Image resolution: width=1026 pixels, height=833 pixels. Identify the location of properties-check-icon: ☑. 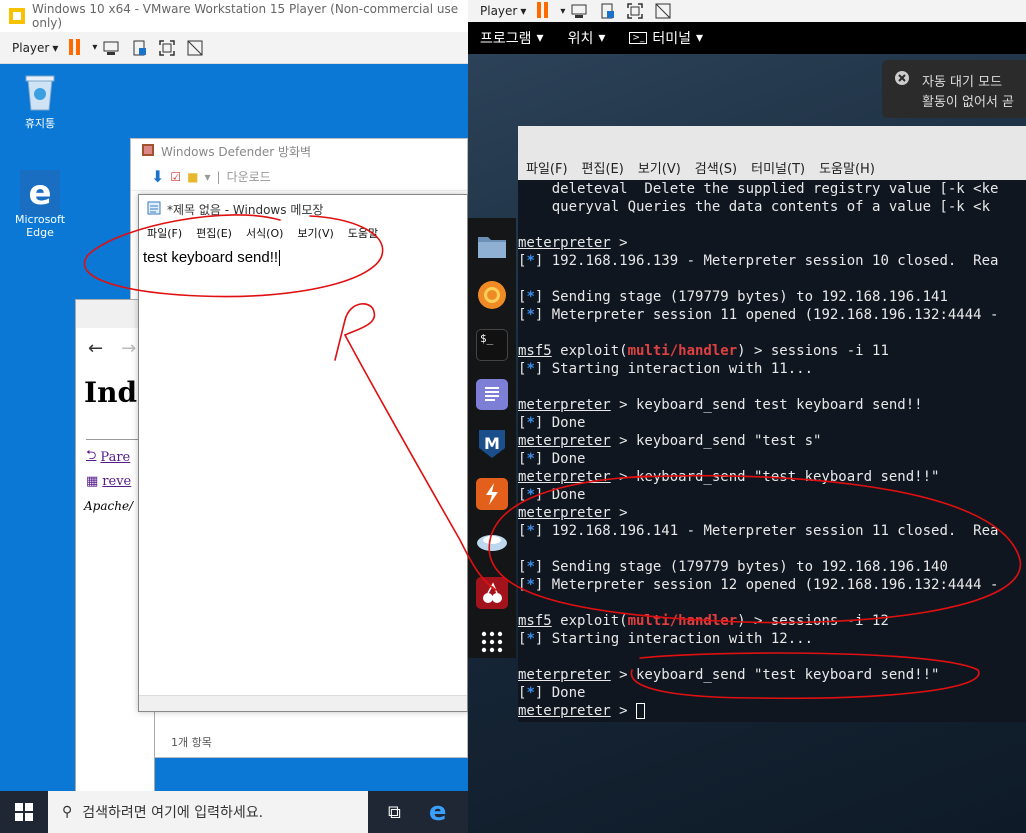
(175, 177).